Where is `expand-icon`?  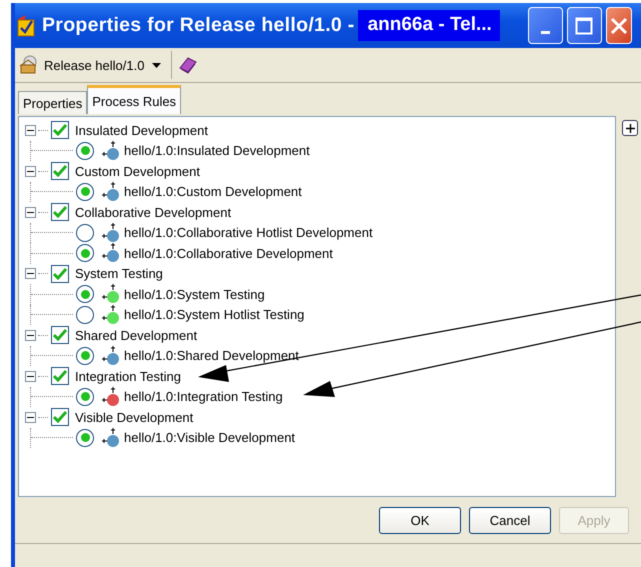 expand-icon is located at coordinates (630, 128).